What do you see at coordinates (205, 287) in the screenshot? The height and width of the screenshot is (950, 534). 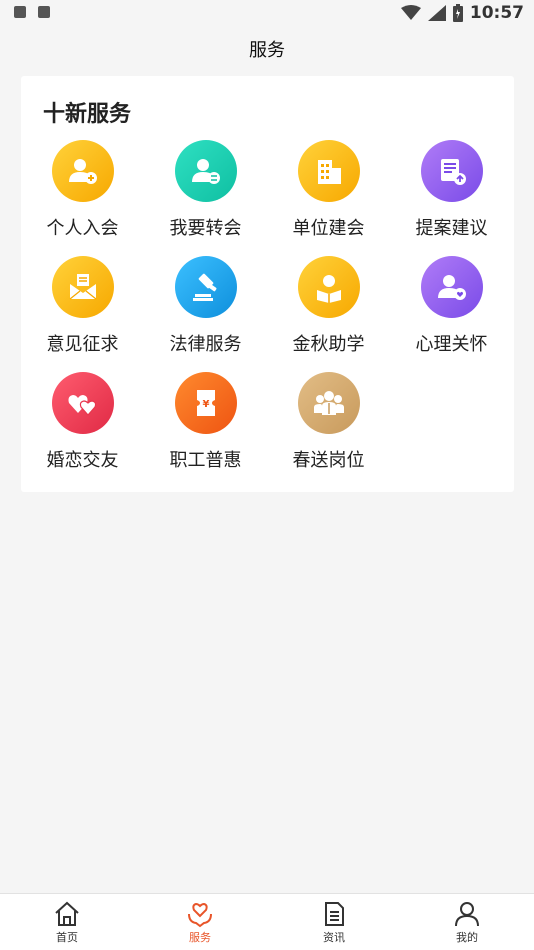 I see `gavel-icon` at bounding box center [205, 287].